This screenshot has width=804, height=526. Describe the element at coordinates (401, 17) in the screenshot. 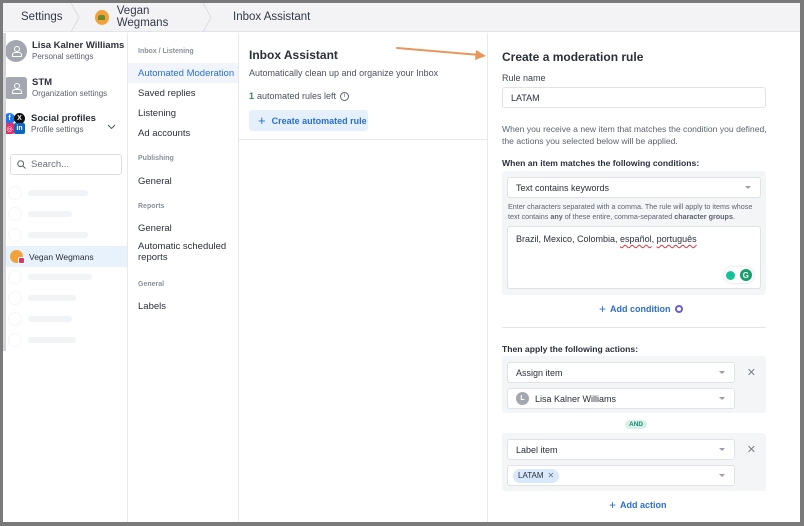

I see `breadcrumb: Settings Vegan Wegmans Inbox Assistant` at that location.